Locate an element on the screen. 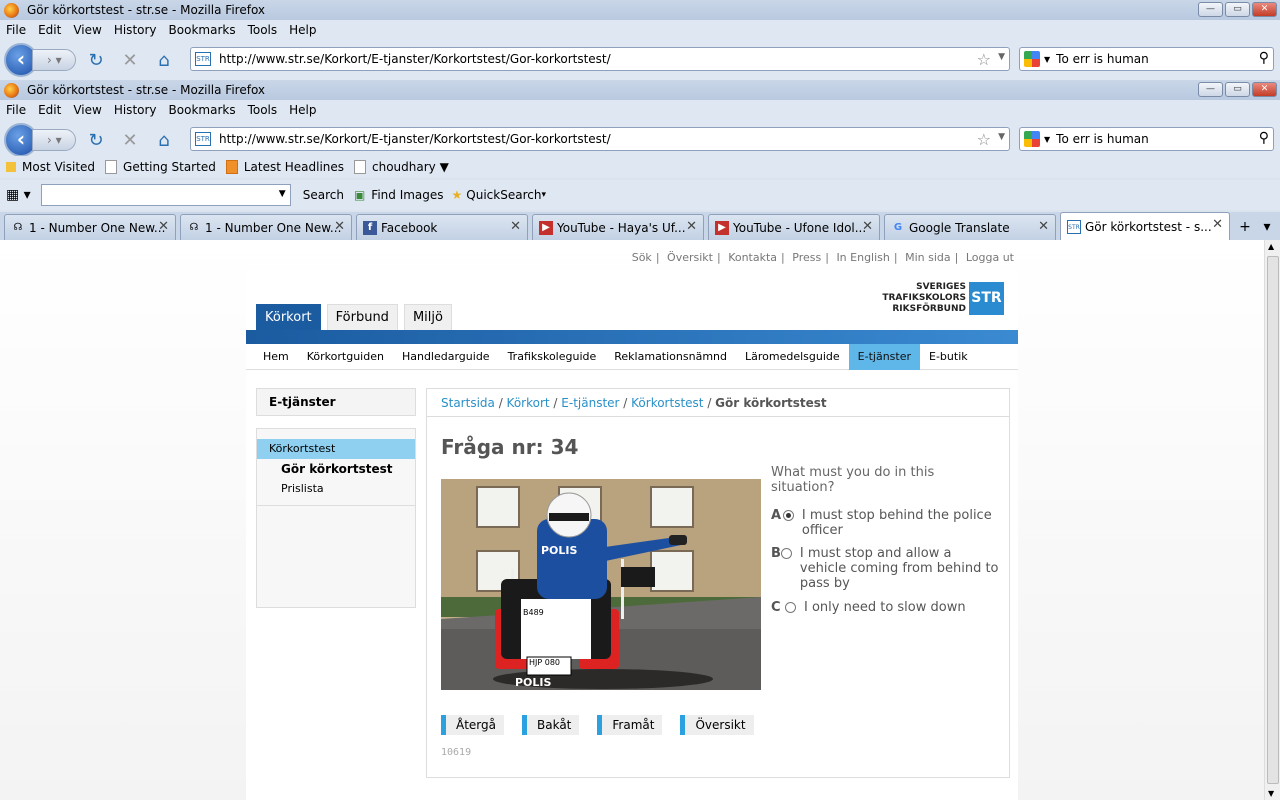 This screenshot has height=800, width=1280. tab-2: ☊ 1 - Number One New... ✕ is located at coordinates (266, 227).